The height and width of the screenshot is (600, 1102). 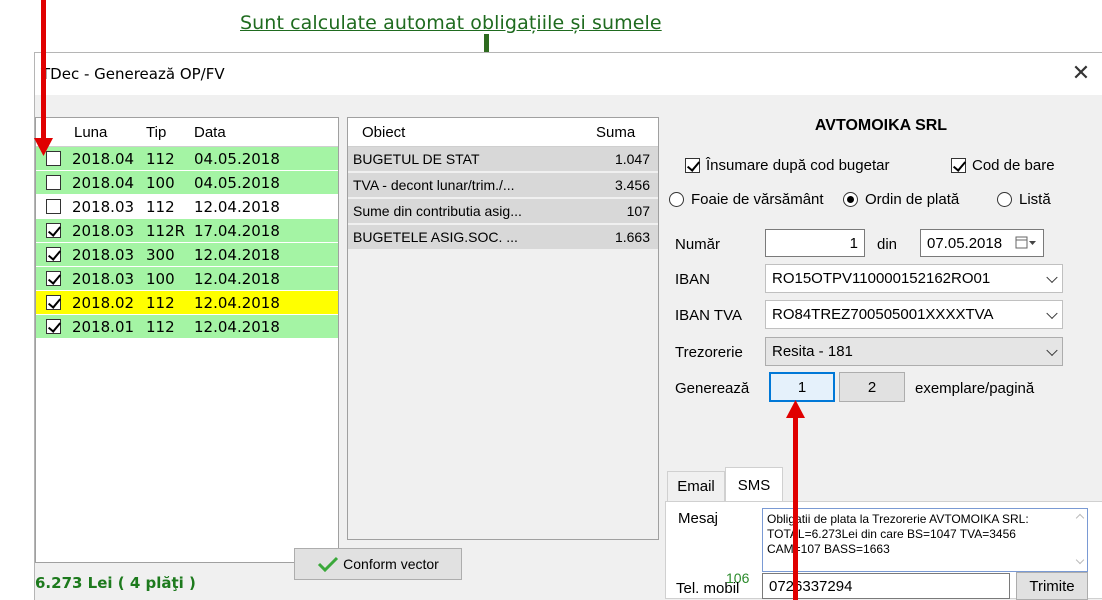 I want to click on company-name: AVTOMOIKA SRL, so click(x=881, y=125).